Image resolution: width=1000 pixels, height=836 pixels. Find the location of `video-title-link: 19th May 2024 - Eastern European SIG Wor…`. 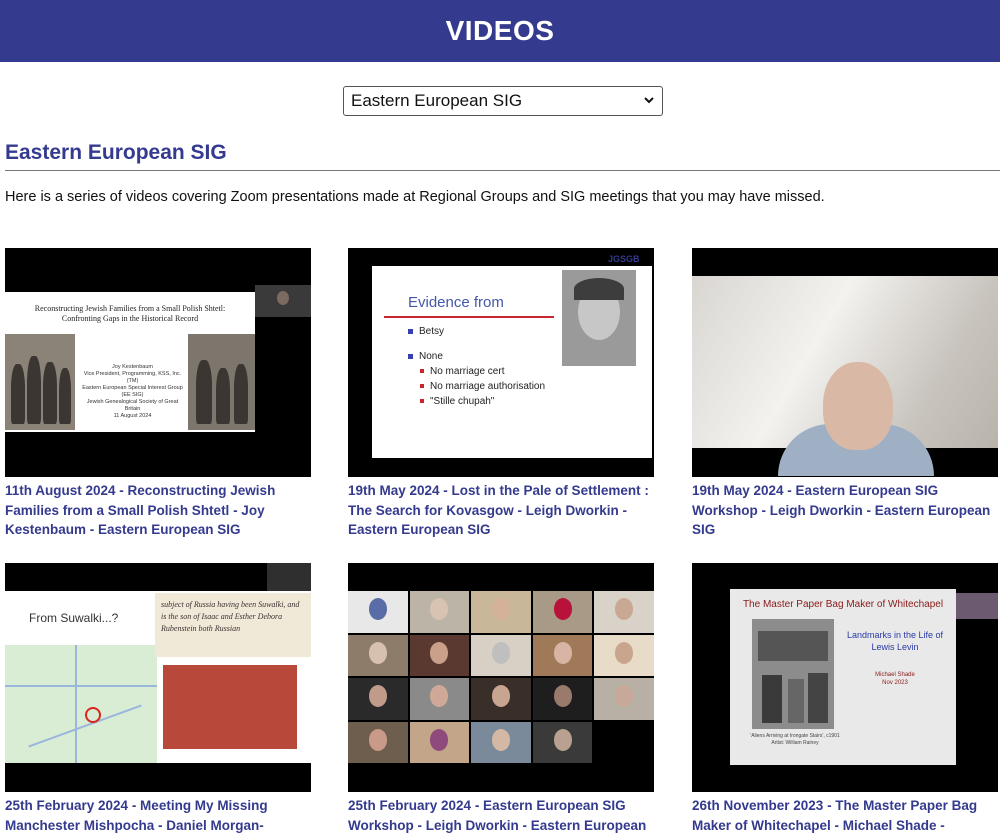

video-title-link: 19th May 2024 - Eastern European SIG Wor… is located at coordinates (845, 510).